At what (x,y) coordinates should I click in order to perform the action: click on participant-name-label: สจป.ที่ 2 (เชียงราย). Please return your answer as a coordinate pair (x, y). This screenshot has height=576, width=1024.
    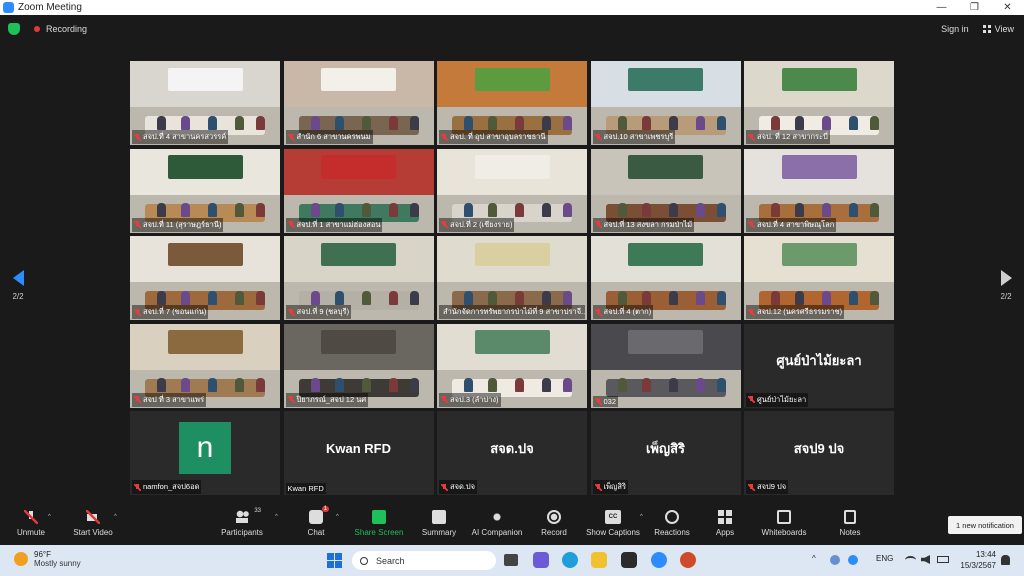
    Looking at the image, I should click on (477, 224).